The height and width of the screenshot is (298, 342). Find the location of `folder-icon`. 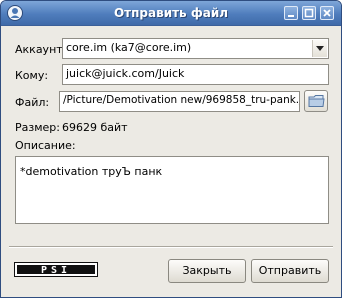

folder-icon is located at coordinates (316, 101).